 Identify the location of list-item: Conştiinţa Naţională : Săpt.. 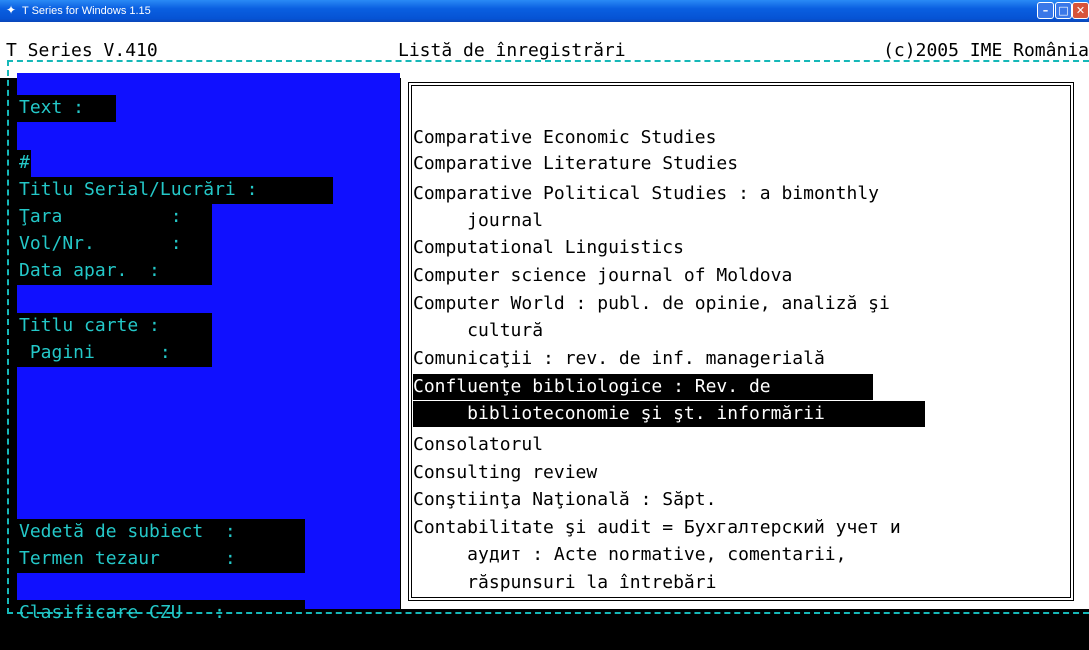
(564, 500).